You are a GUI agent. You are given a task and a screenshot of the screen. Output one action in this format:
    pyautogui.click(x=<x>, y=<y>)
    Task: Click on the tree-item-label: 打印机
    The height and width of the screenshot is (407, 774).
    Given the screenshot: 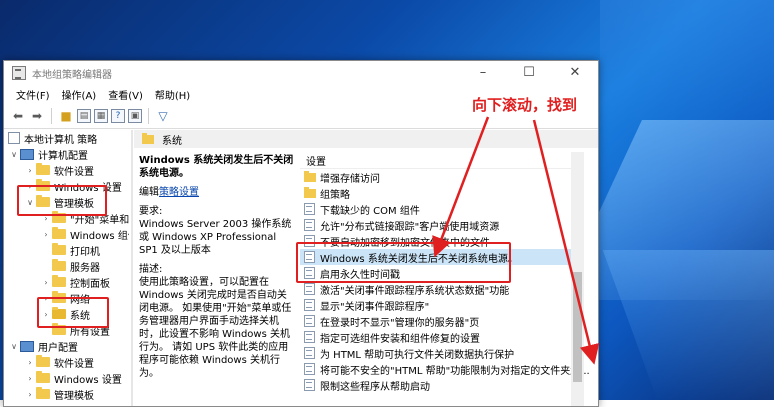 What is the action you would take?
    pyautogui.click(x=85, y=252)
    